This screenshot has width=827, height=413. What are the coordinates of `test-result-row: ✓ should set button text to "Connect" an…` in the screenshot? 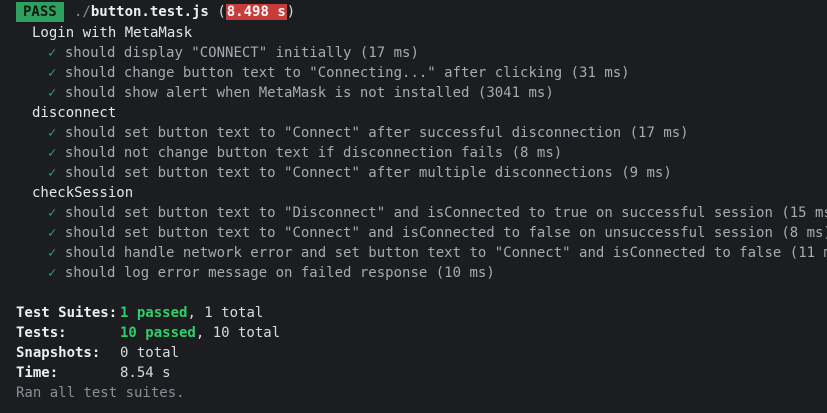 It's located at (437, 233).